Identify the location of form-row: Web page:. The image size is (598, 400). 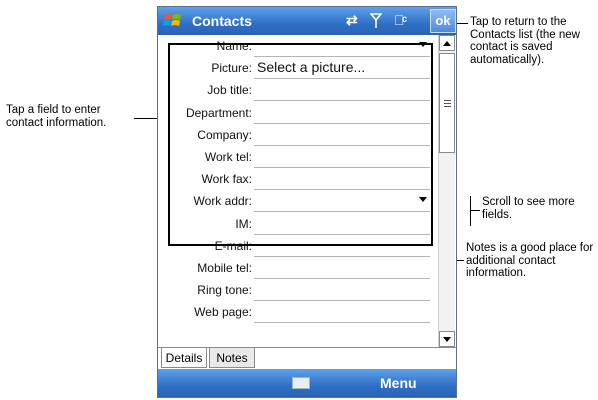
(298, 313).